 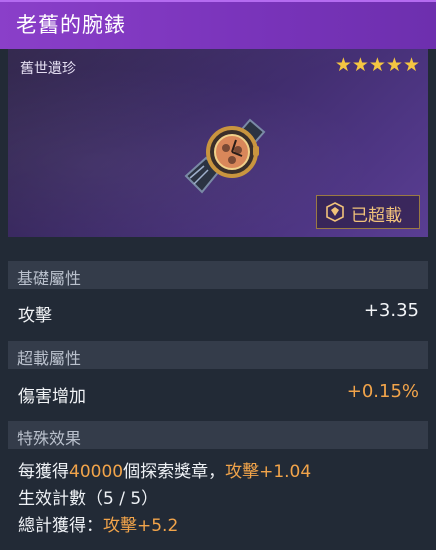 I want to click on stat-value: +3.35, so click(x=391, y=310).